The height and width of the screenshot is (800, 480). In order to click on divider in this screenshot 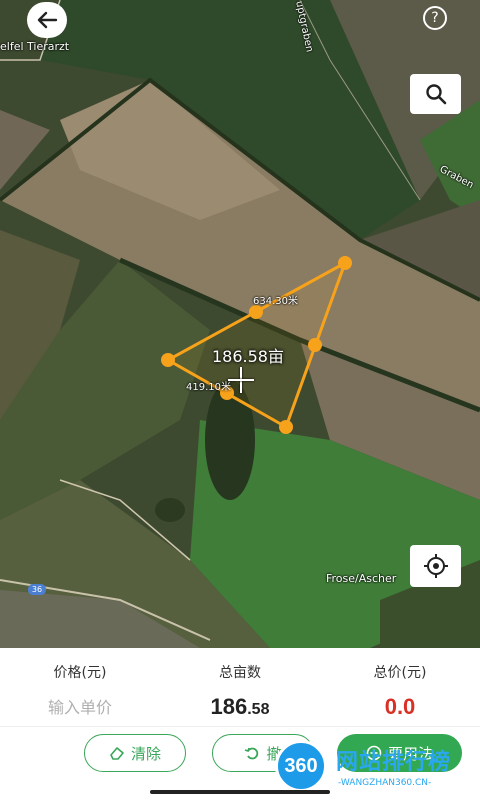, I will do `click(240, 726)`.